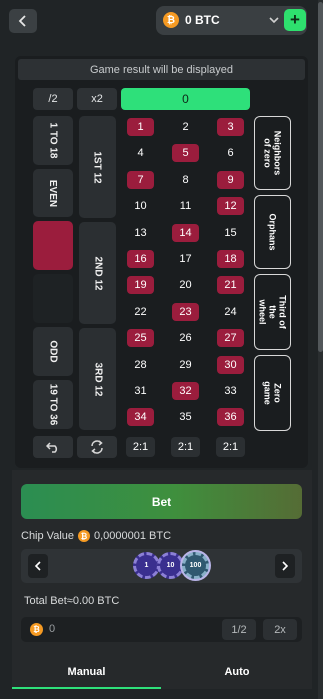 The image size is (323, 699). I want to click on special-third-of-wheel: Third of the wheel, so click(272, 312).